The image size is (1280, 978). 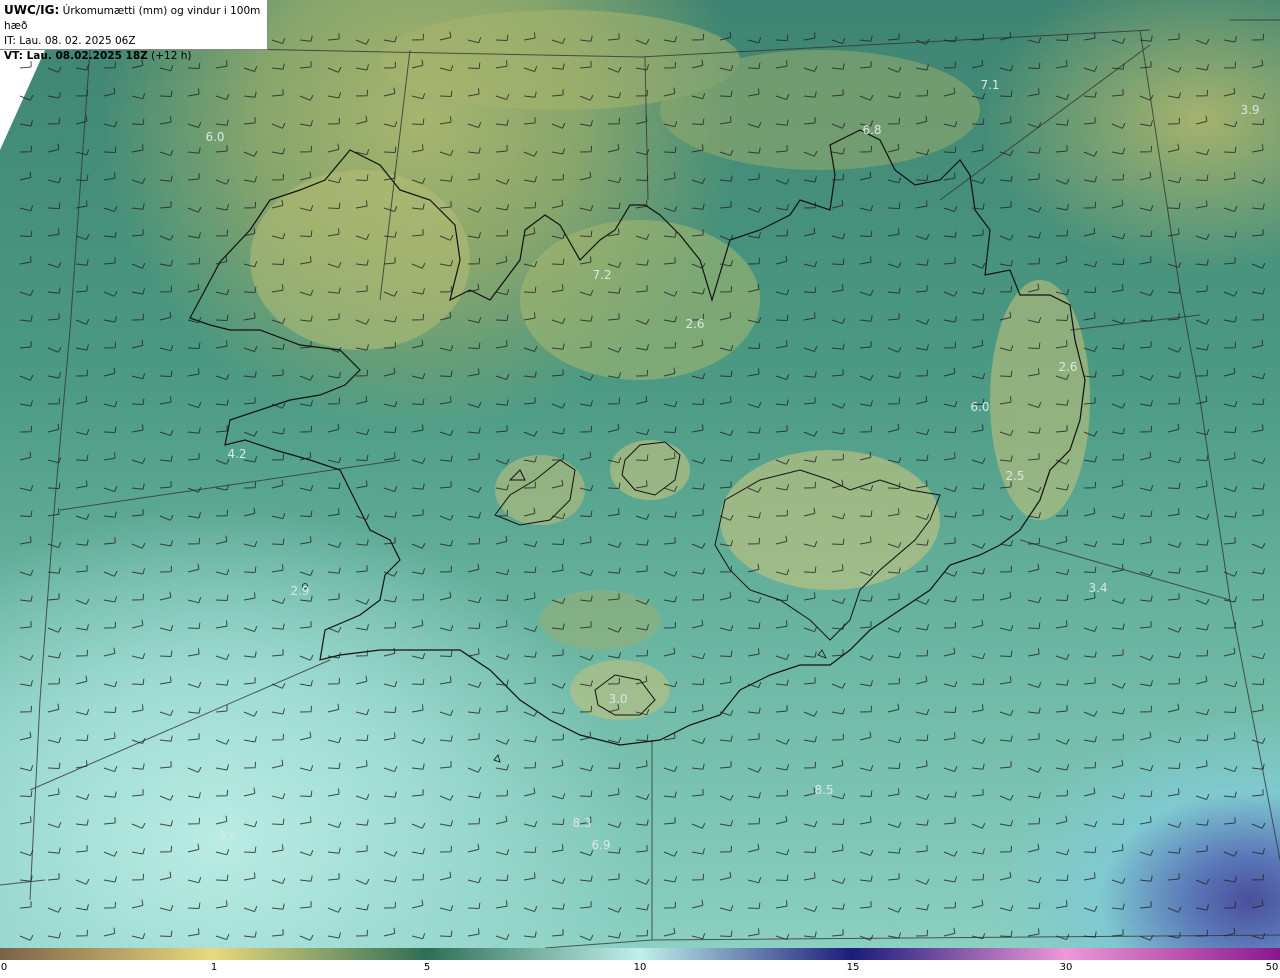 What do you see at coordinates (618, 699) in the screenshot?
I see `precip-value-label: 3.0` at bounding box center [618, 699].